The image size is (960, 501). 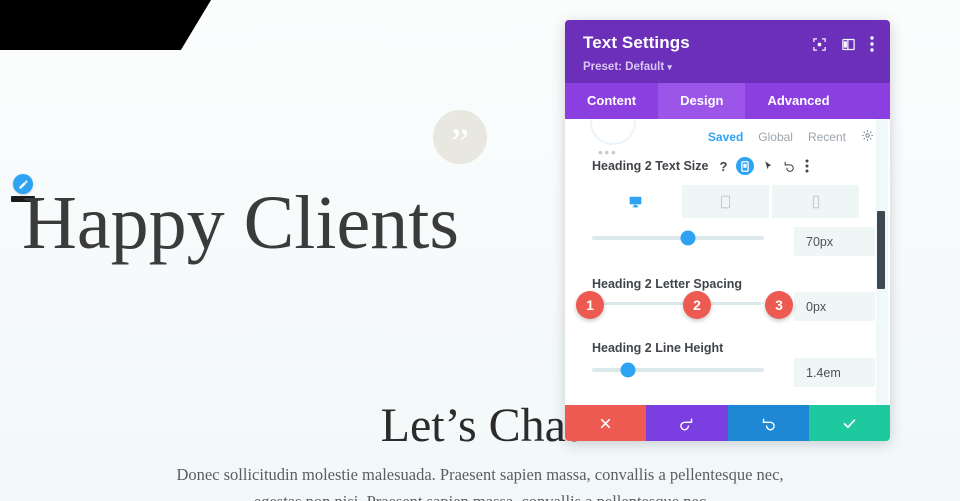 I want to click on tab-advanced: Advanced, so click(x=798, y=101).